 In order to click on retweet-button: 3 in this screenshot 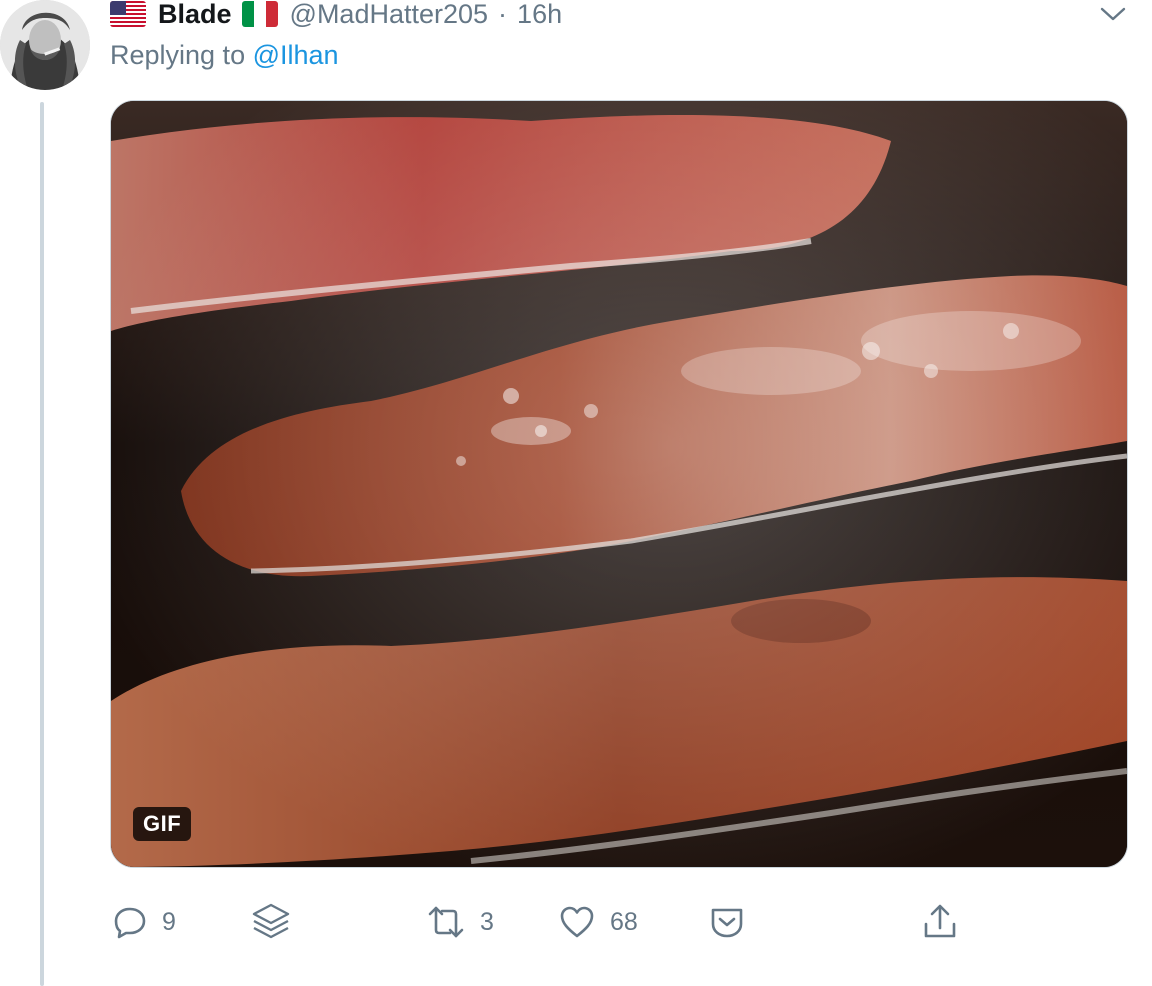, I will do `click(460, 922)`.